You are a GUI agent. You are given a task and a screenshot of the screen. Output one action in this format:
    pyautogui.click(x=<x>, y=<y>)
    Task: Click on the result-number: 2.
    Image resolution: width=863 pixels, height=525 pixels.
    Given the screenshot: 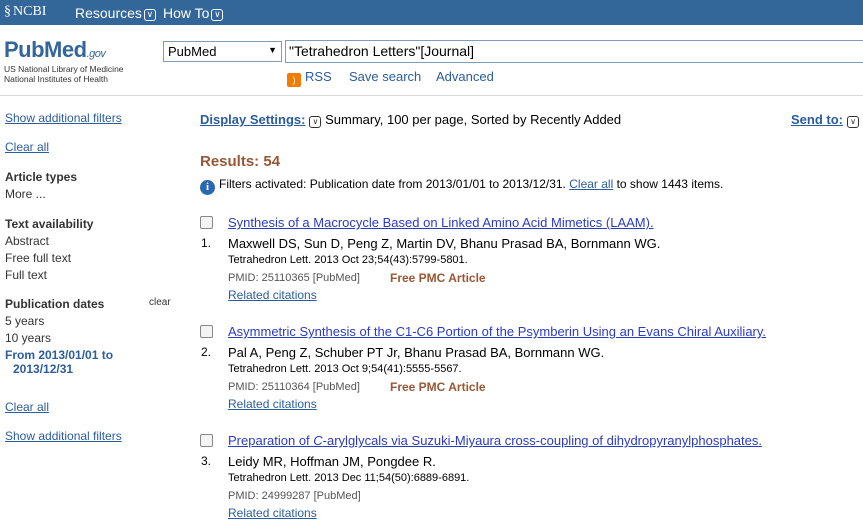 What is the action you would take?
    pyautogui.click(x=206, y=352)
    